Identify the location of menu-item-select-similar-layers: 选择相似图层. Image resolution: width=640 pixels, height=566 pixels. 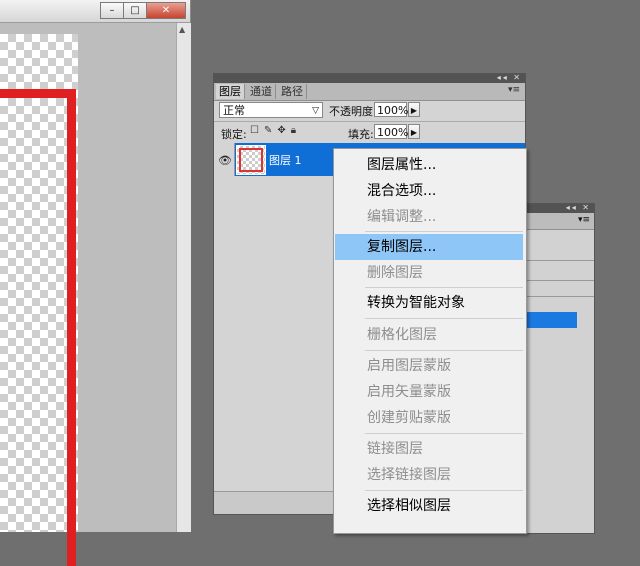
(429, 506).